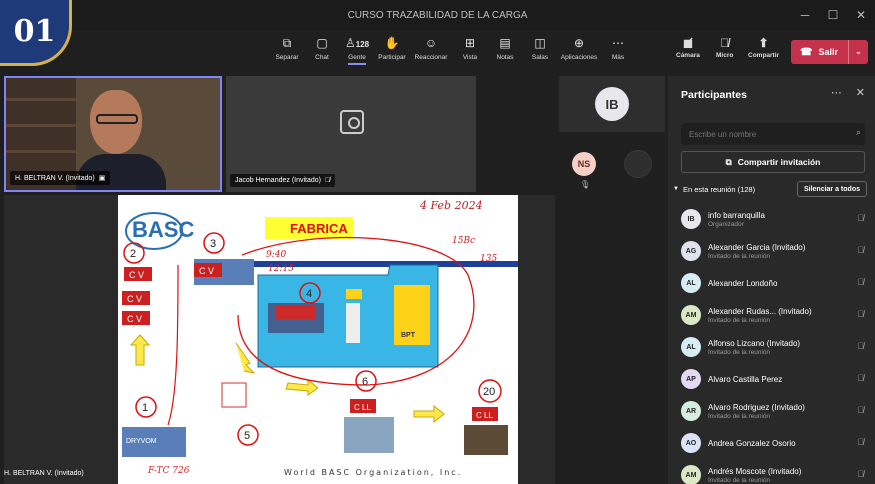 The image size is (875, 484). Describe the element at coordinates (739, 352) in the screenshot. I see `participant-role: Invitado de la reunión` at that location.